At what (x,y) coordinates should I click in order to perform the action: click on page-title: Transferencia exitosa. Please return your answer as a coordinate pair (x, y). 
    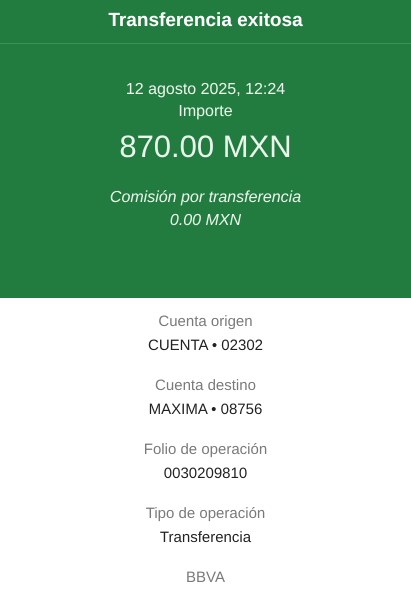
    Looking at the image, I should click on (205, 21).